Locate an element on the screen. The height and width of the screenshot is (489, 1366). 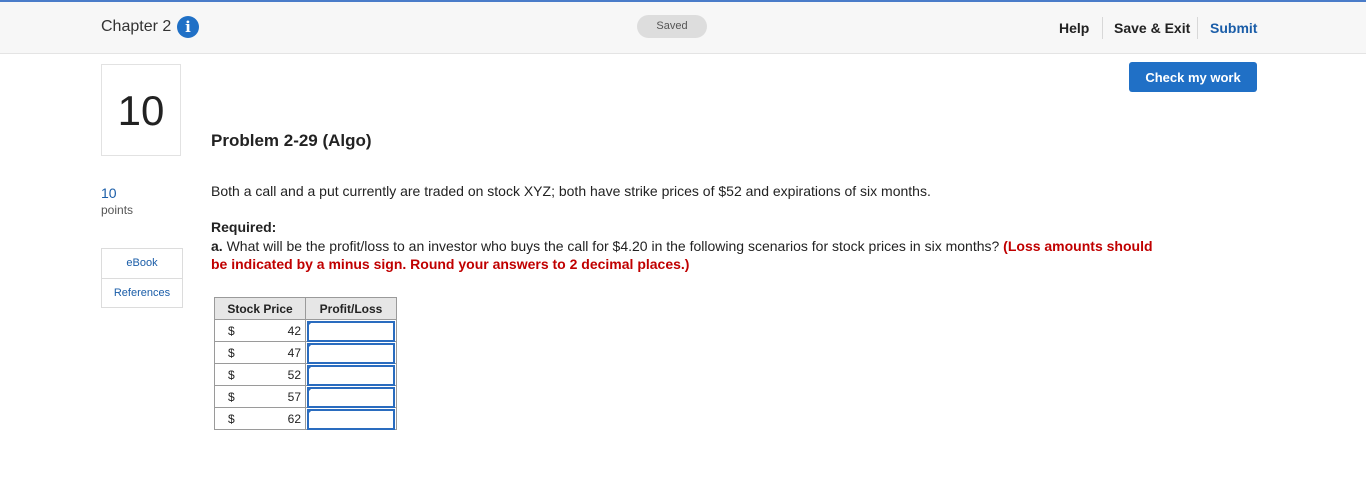
points-value: 10 is located at coordinates (109, 193).